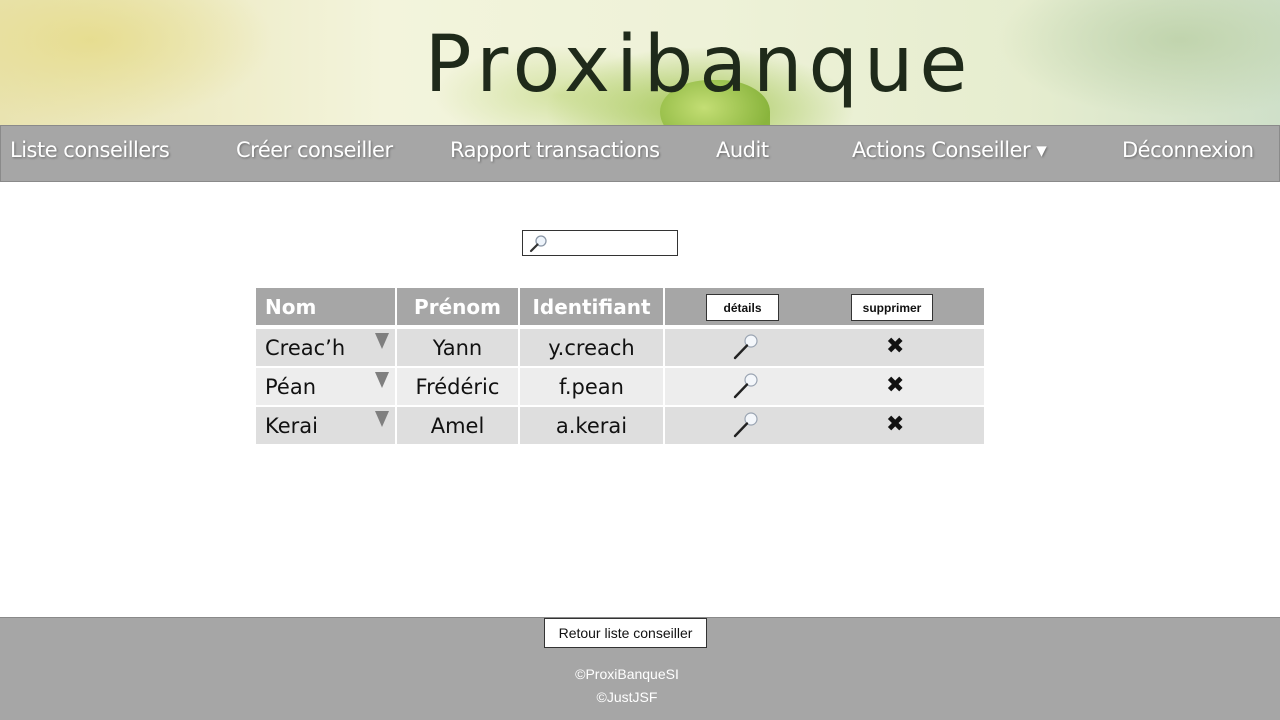  I want to click on table-row: Kerai Amel a.kerai ✖, so click(620, 425).